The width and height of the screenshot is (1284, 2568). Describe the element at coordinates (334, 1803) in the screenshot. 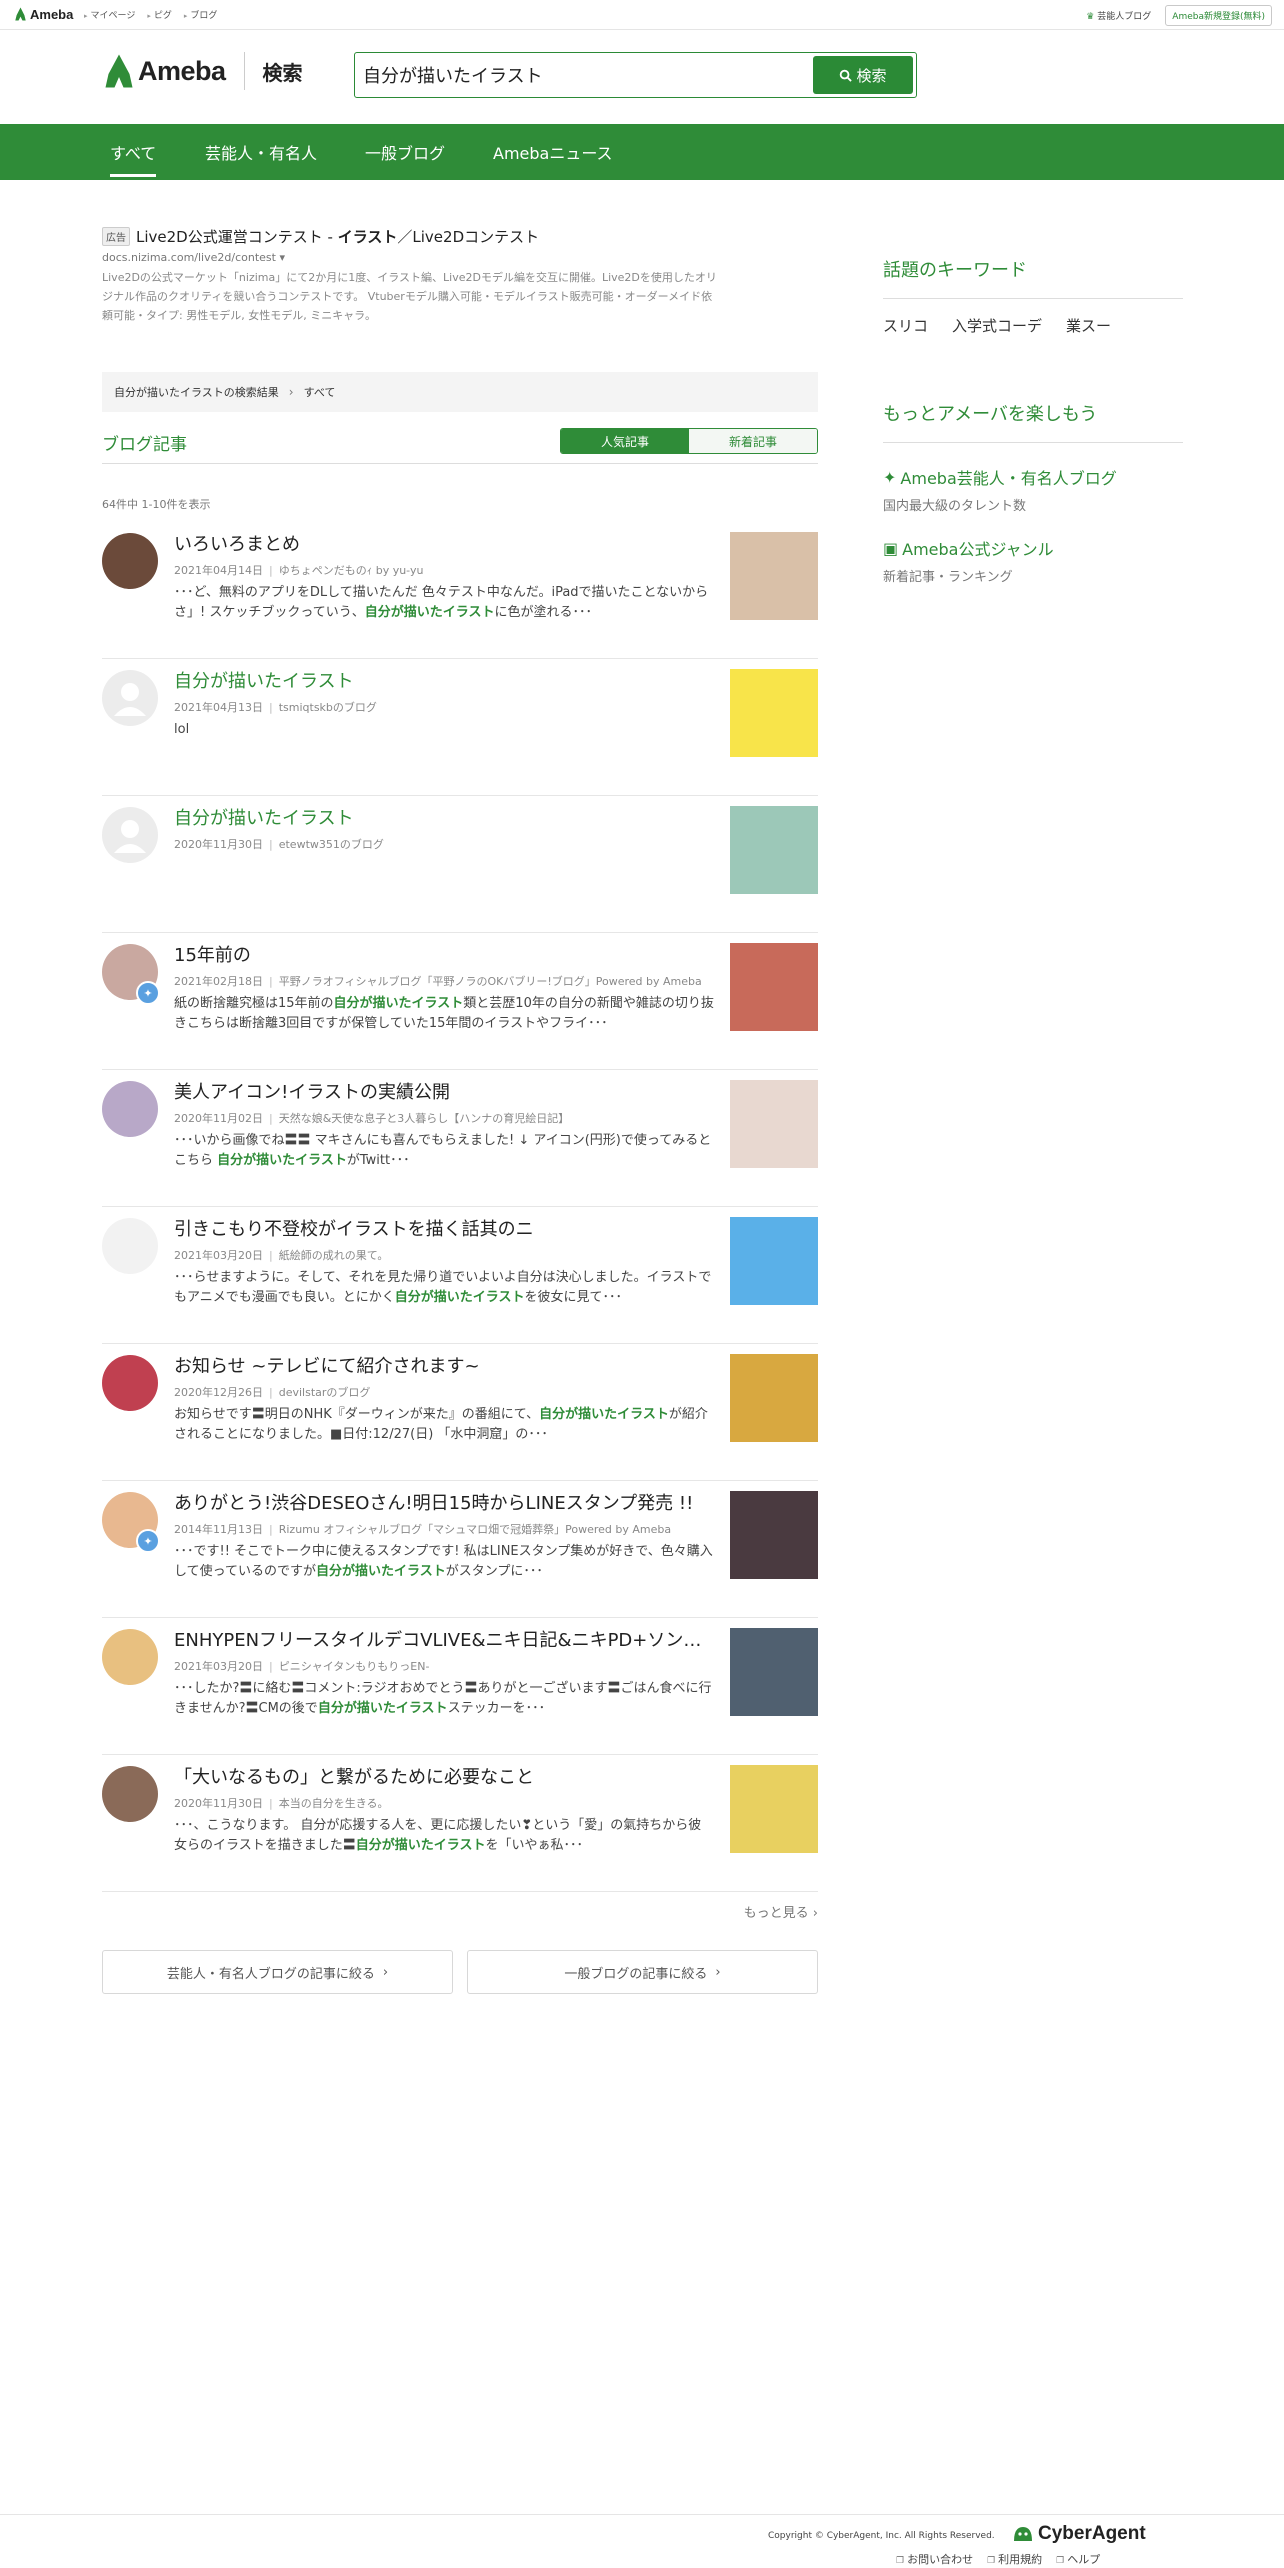

I see `result-blog-name: 本当の自分を生きる。` at that location.